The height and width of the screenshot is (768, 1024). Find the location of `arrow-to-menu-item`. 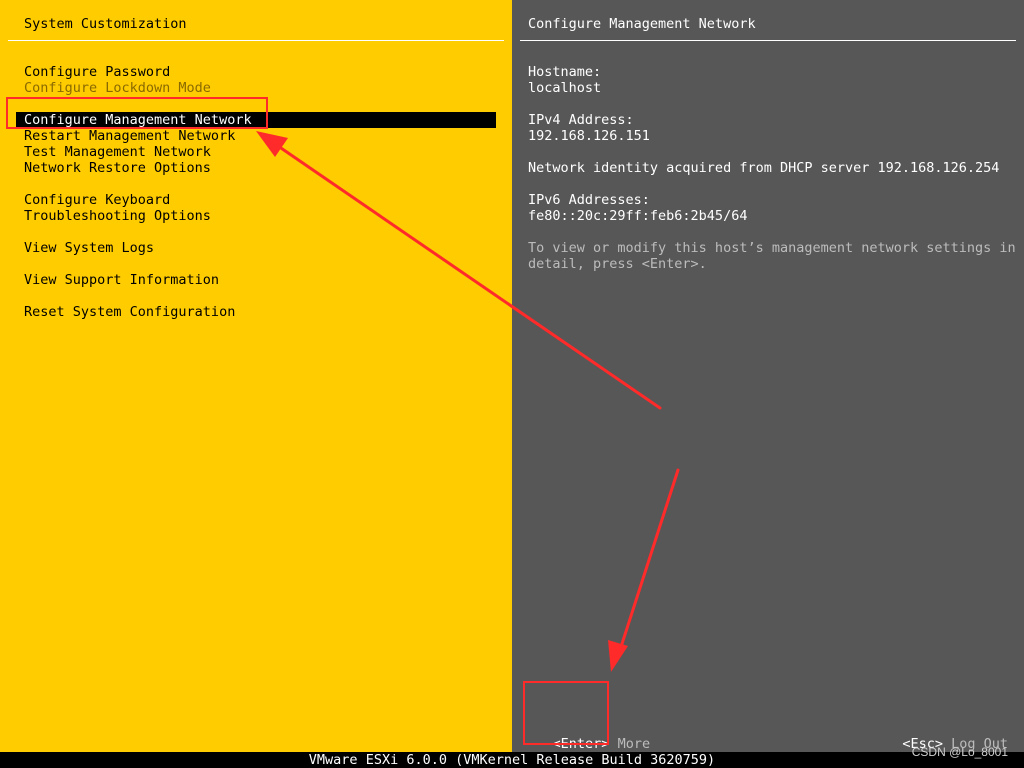

arrow-to-menu-item is located at coordinates (459, 270).